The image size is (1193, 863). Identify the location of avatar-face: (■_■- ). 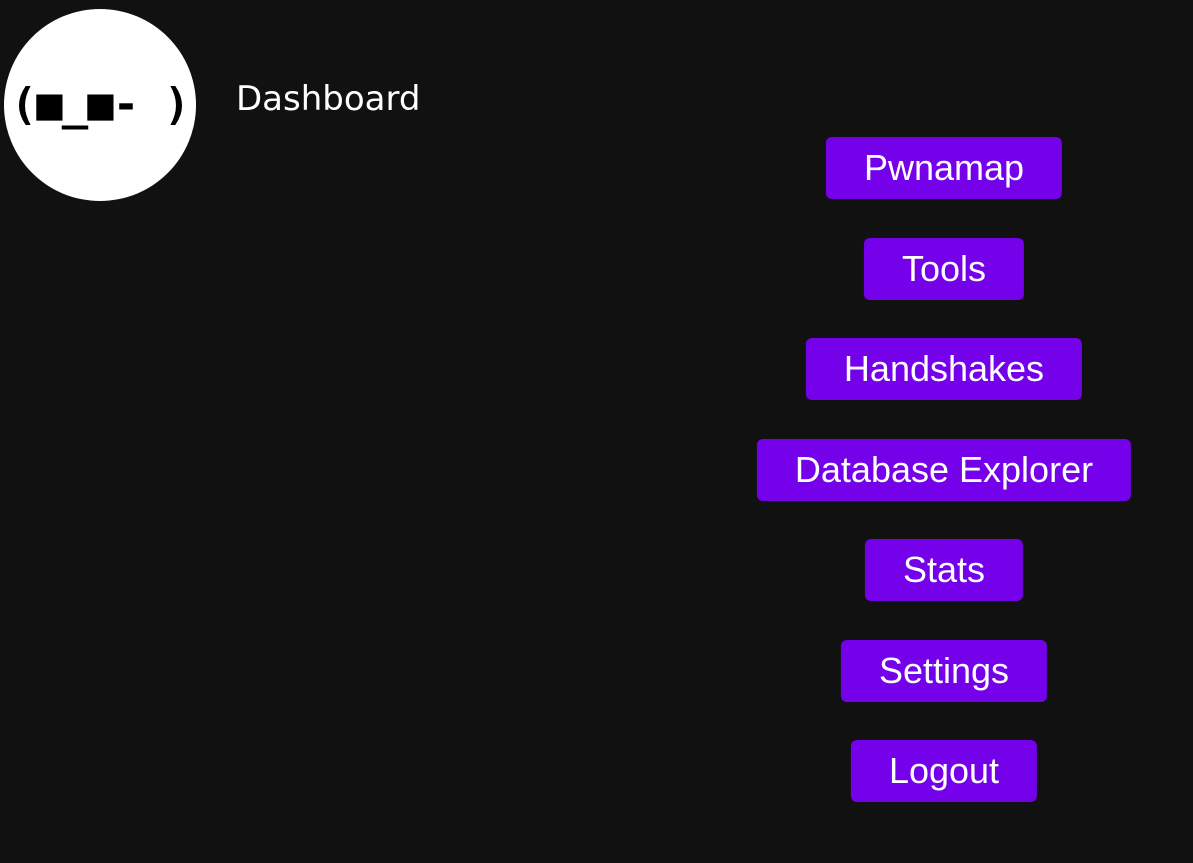
(100, 104).